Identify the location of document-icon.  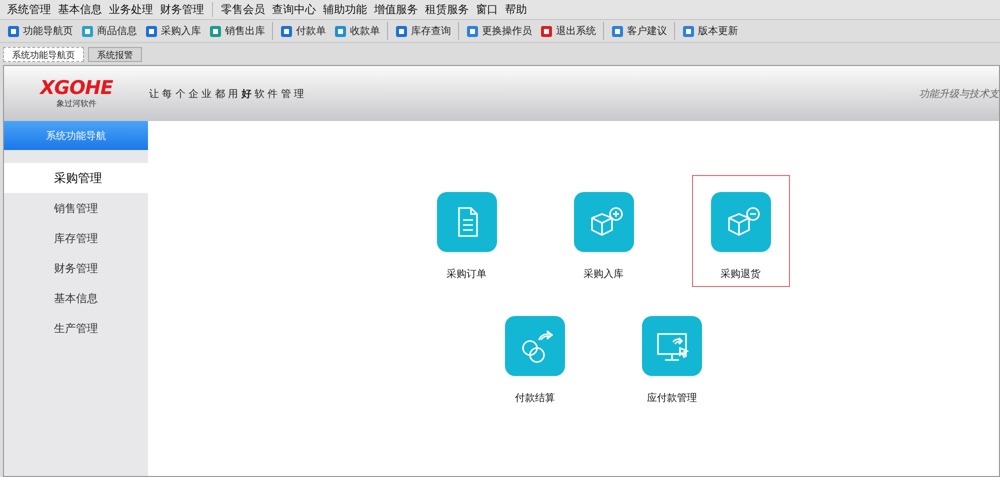
(466, 222).